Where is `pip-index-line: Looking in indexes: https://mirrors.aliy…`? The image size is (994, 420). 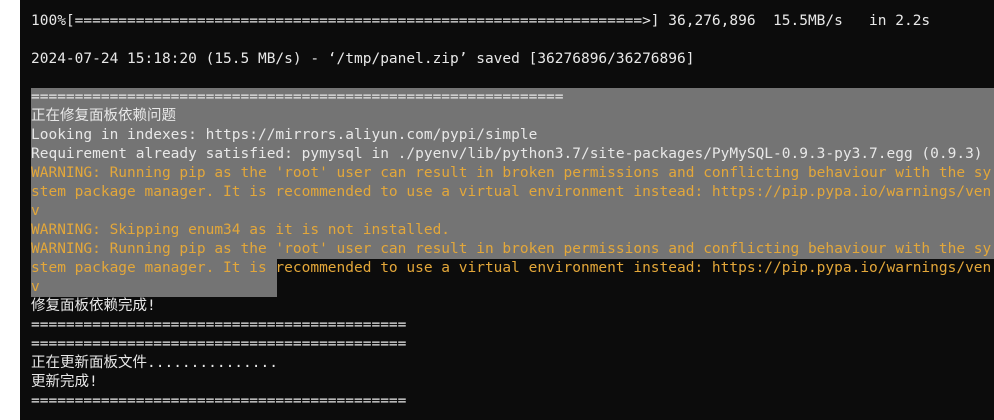
pip-index-line: Looking in indexes: https://mirrors.aliy… is located at coordinates (284, 135).